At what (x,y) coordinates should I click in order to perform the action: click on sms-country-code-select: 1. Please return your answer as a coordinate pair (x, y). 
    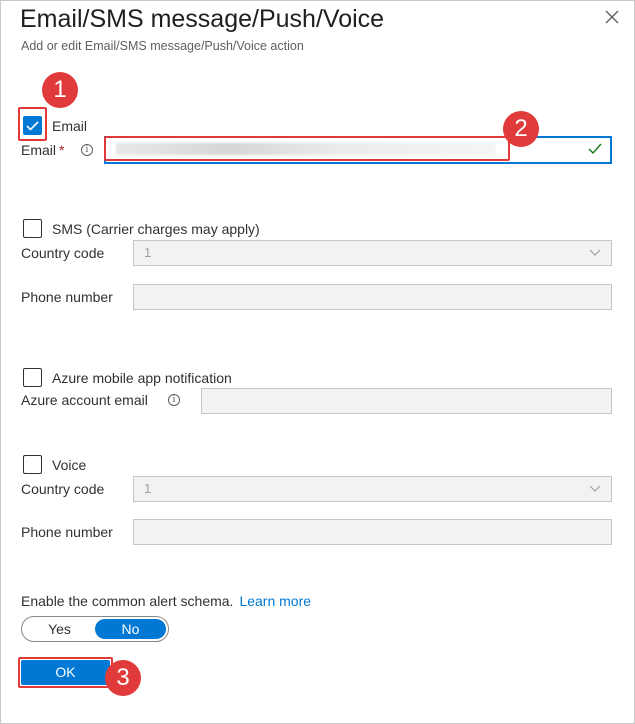
    Looking at the image, I should click on (372, 253).